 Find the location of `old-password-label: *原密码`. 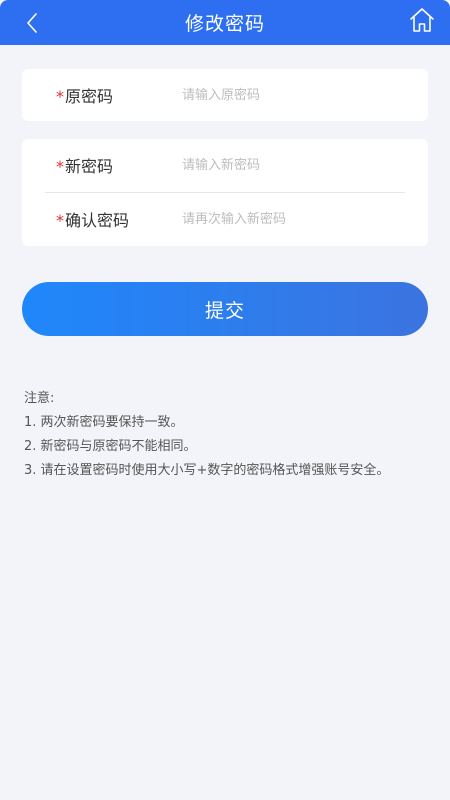

old-password-label: *原密码 is located at coordinates (84, 95).